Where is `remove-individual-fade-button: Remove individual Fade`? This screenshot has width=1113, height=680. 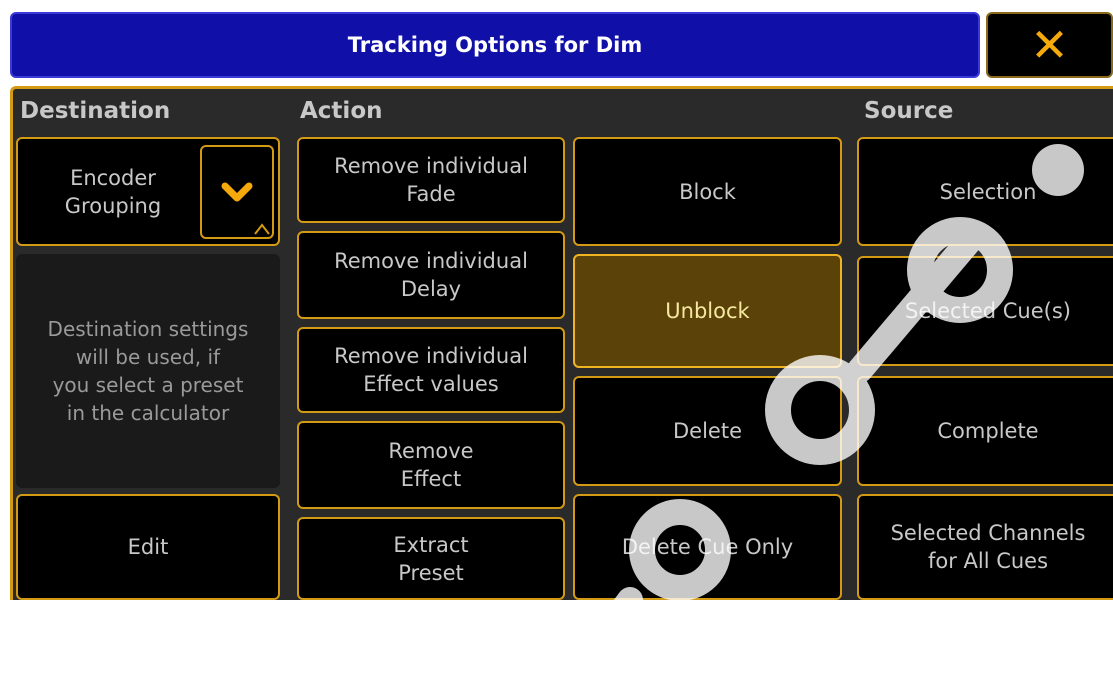 remove-individual-fade-button: Remove individual Fade is located at coordinates (431, 180).